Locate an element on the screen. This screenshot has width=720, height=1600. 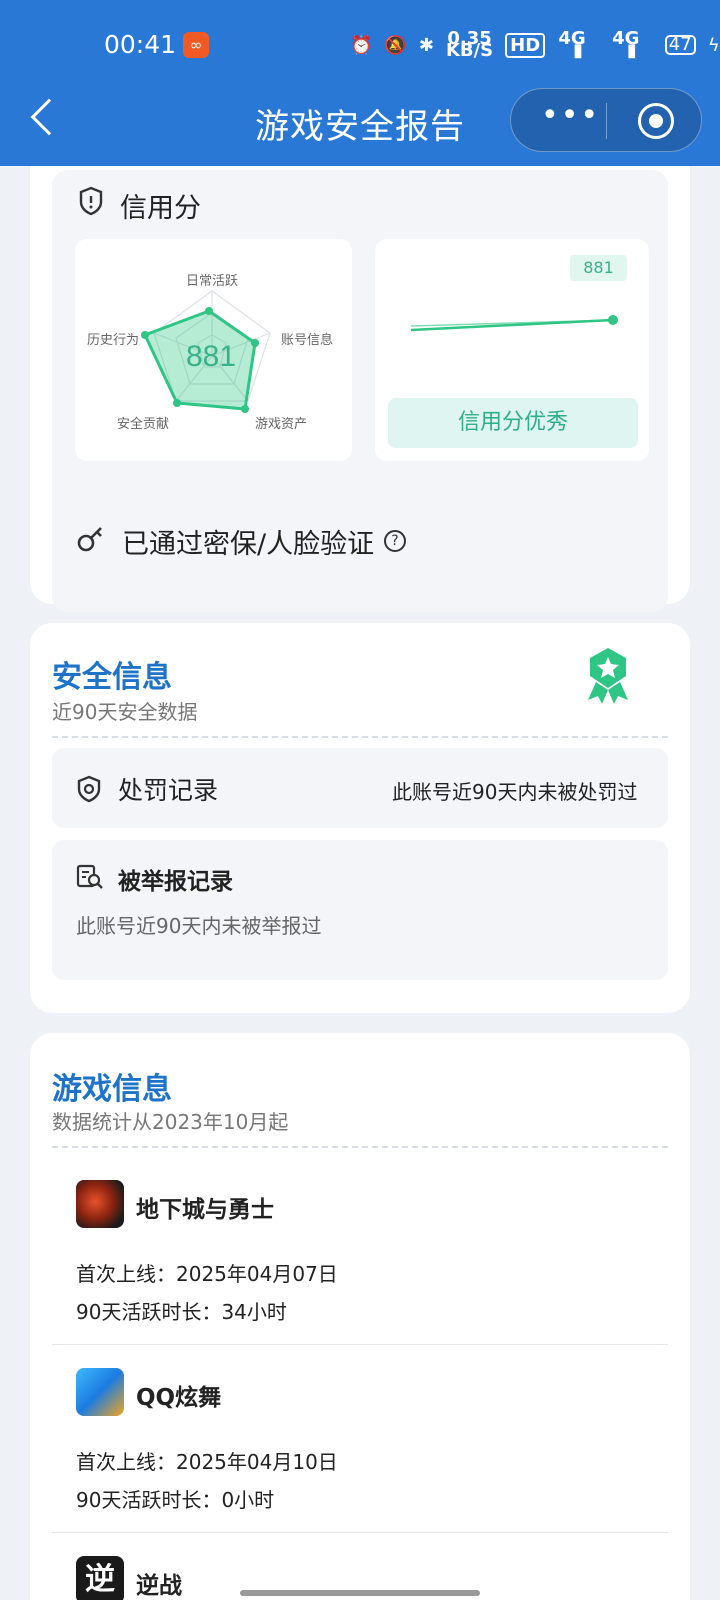
game-first-online: 首次上线：2025年04月10日 is located at coordinates (207, 1462).